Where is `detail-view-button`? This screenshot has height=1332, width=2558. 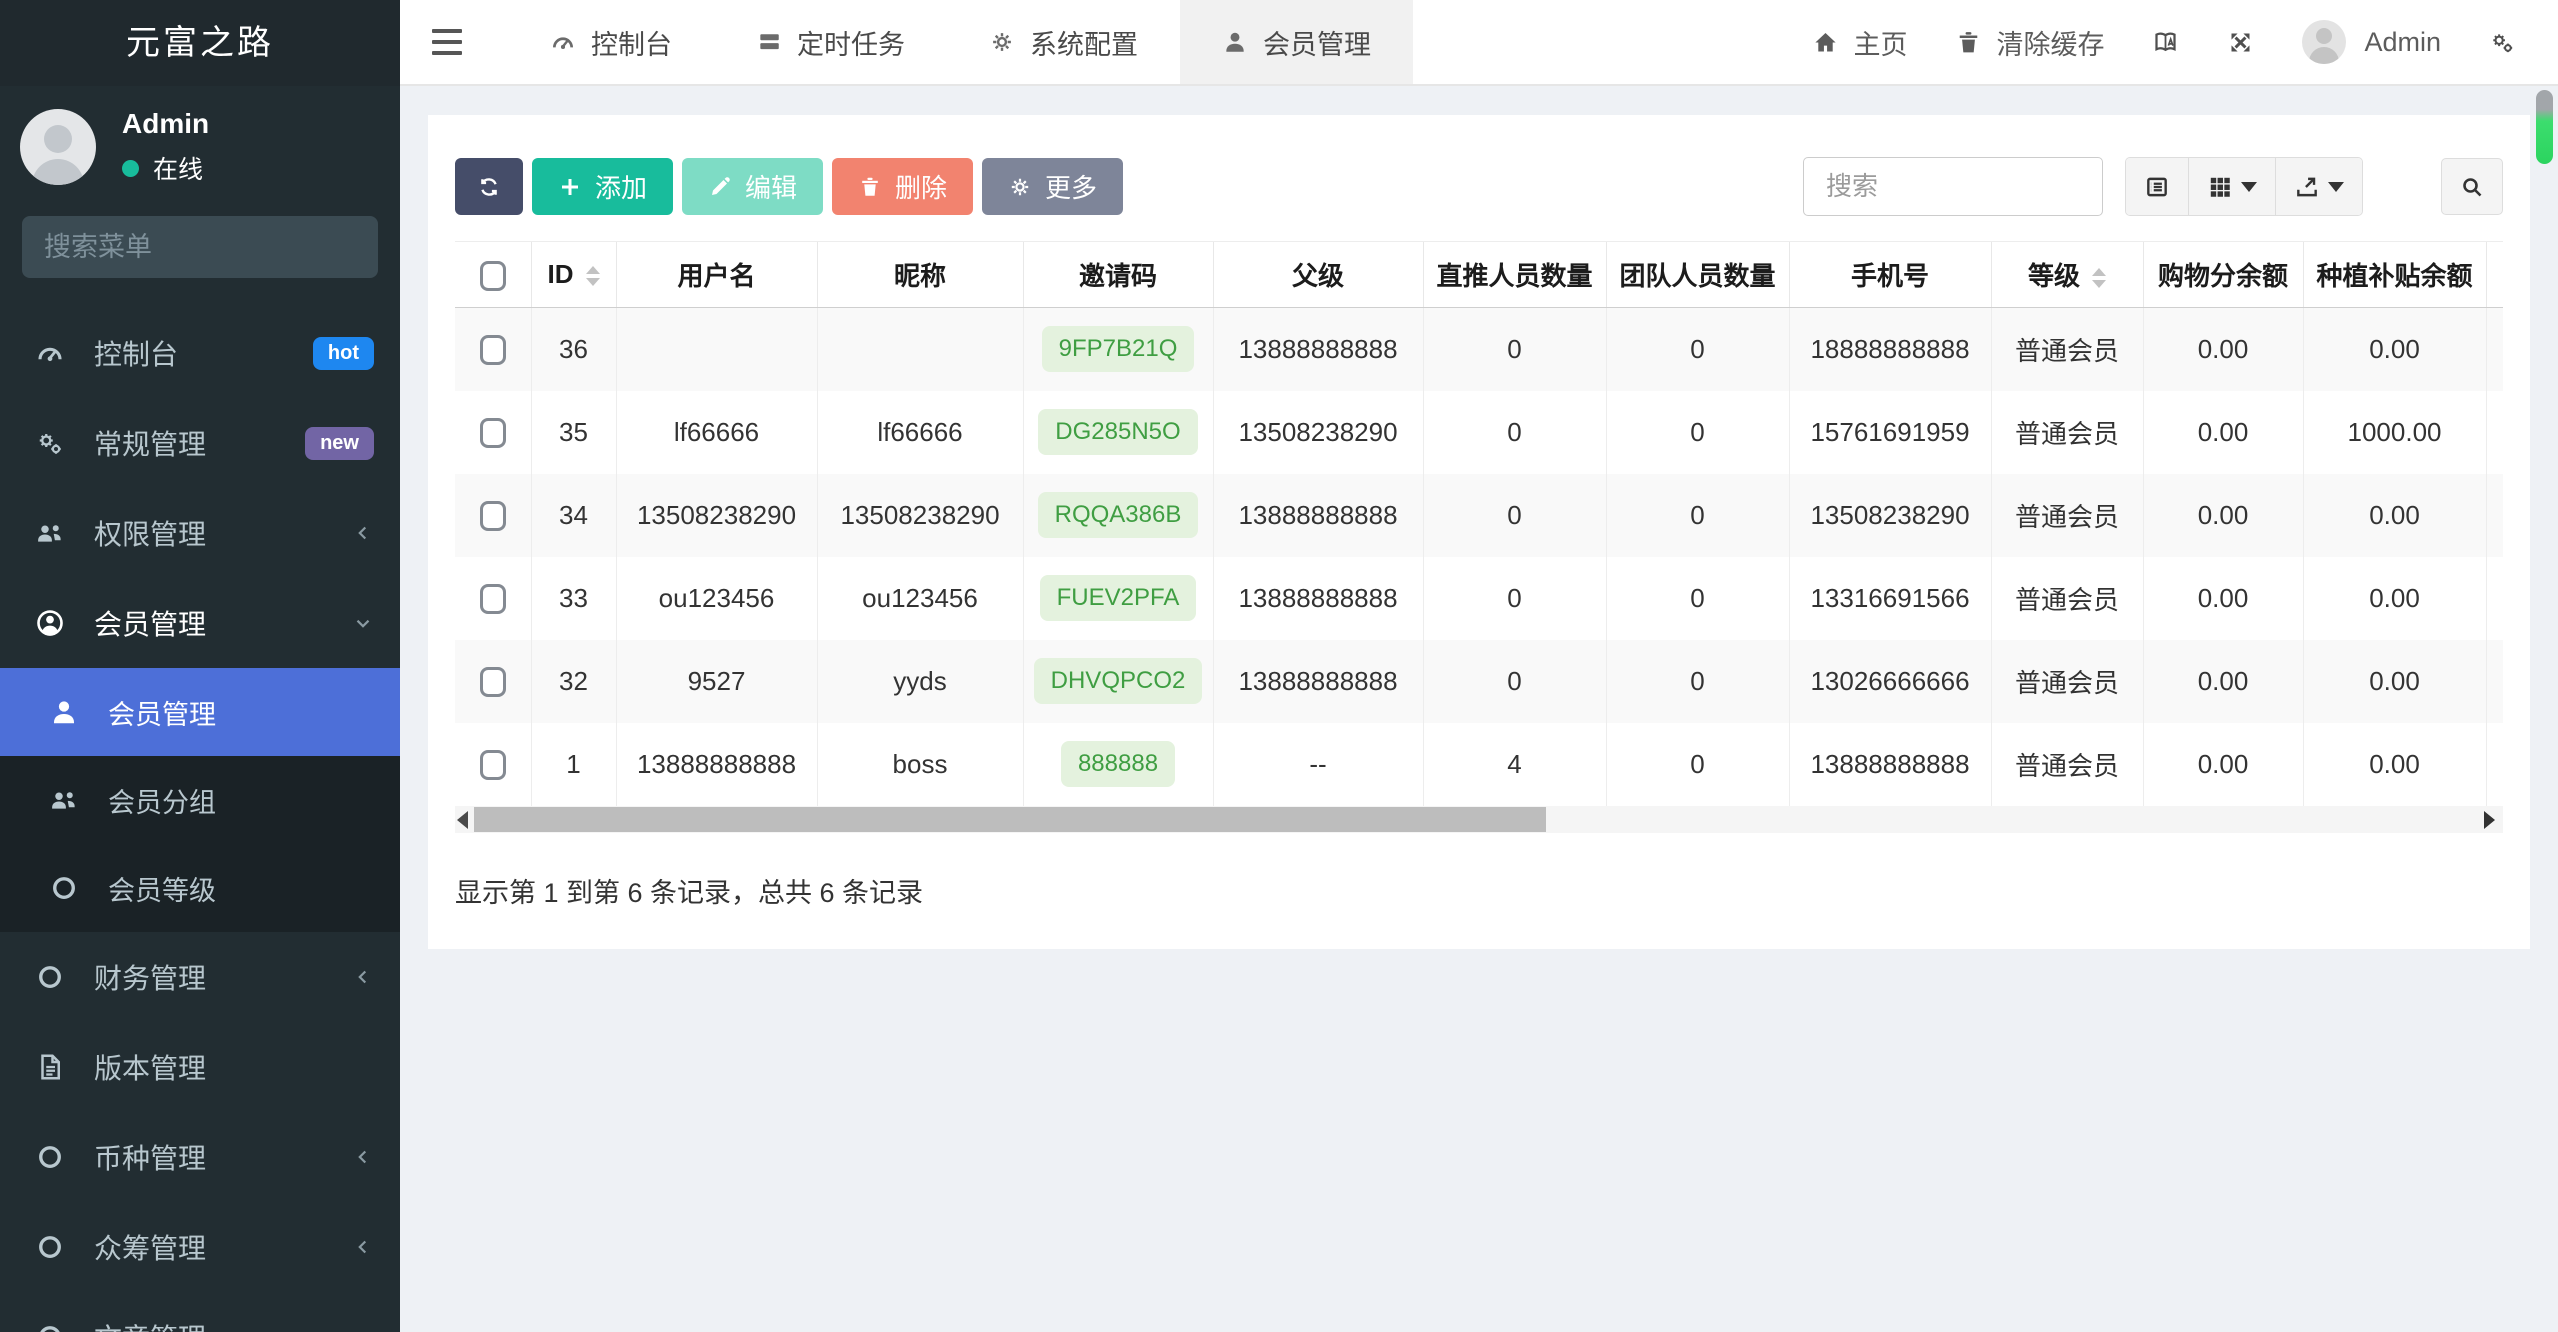
detail-view-button is located at coordinates (2157, 186).